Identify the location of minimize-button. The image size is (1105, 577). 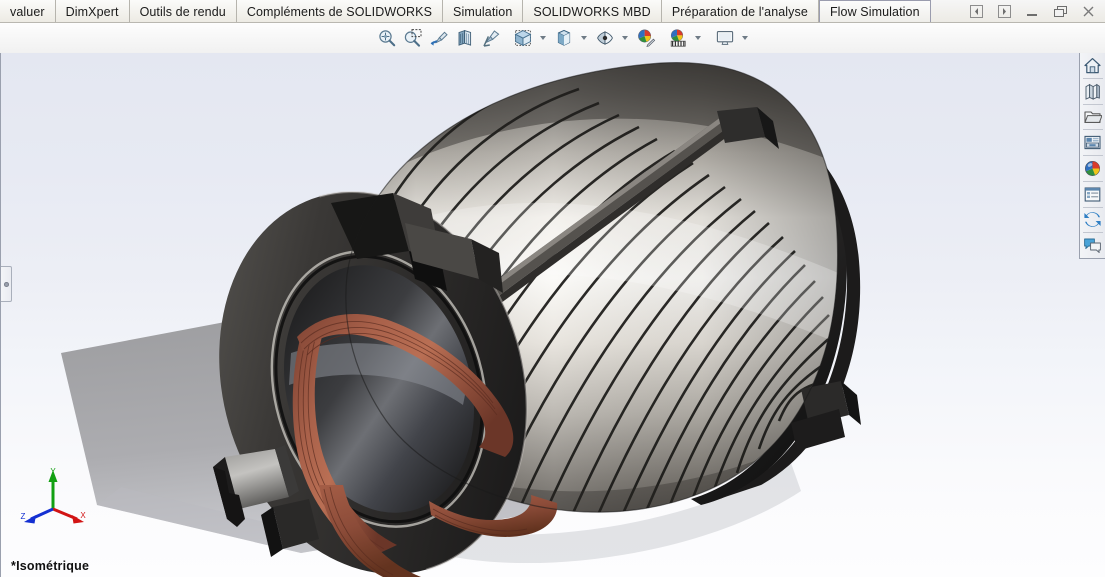
(1032, 12).